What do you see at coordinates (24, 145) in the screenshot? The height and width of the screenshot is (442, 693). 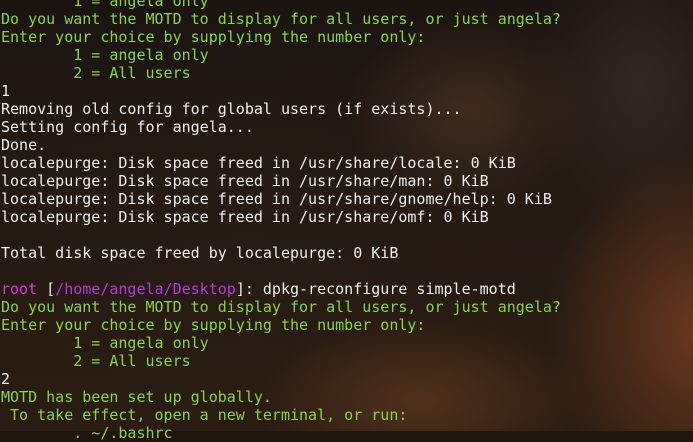 I see `terminal-line: Done.` at bounding box center [24, 145].